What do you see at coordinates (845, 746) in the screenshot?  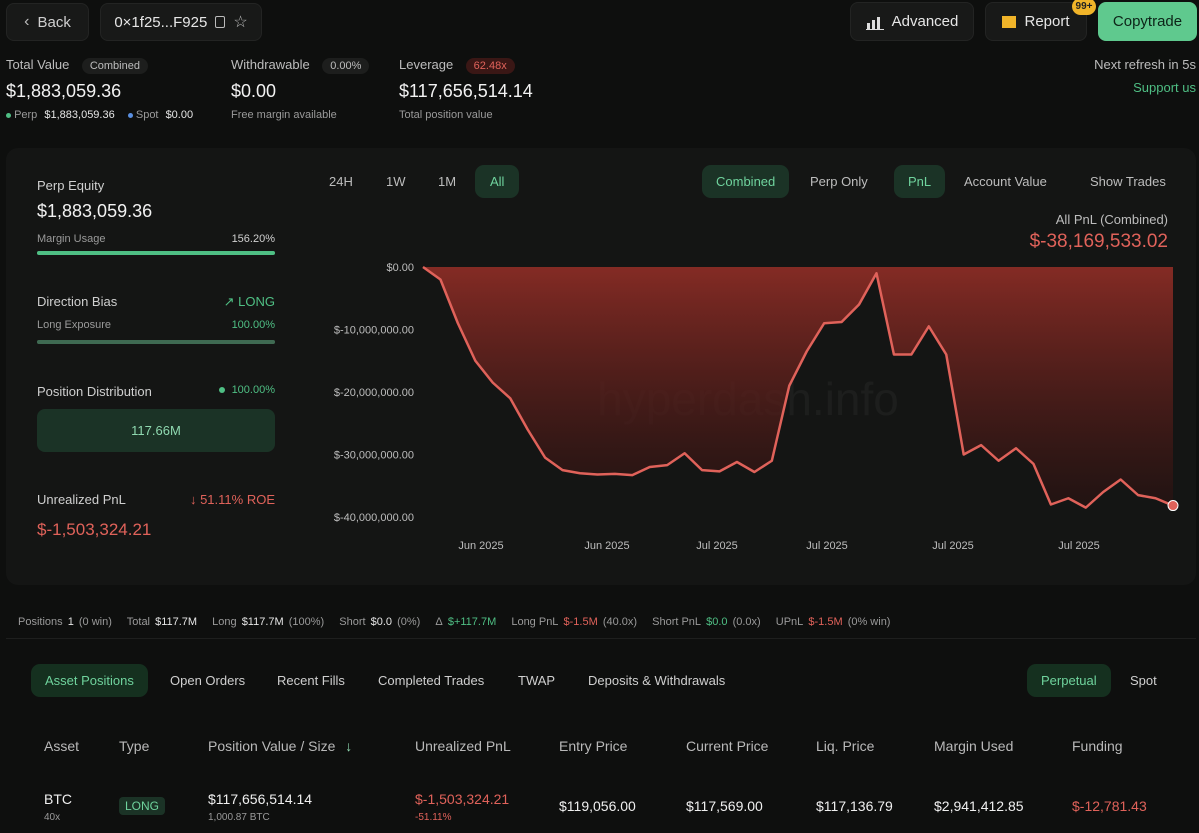 I see `col-liq-price: Liq. Price` at bounding box center [845, 746].